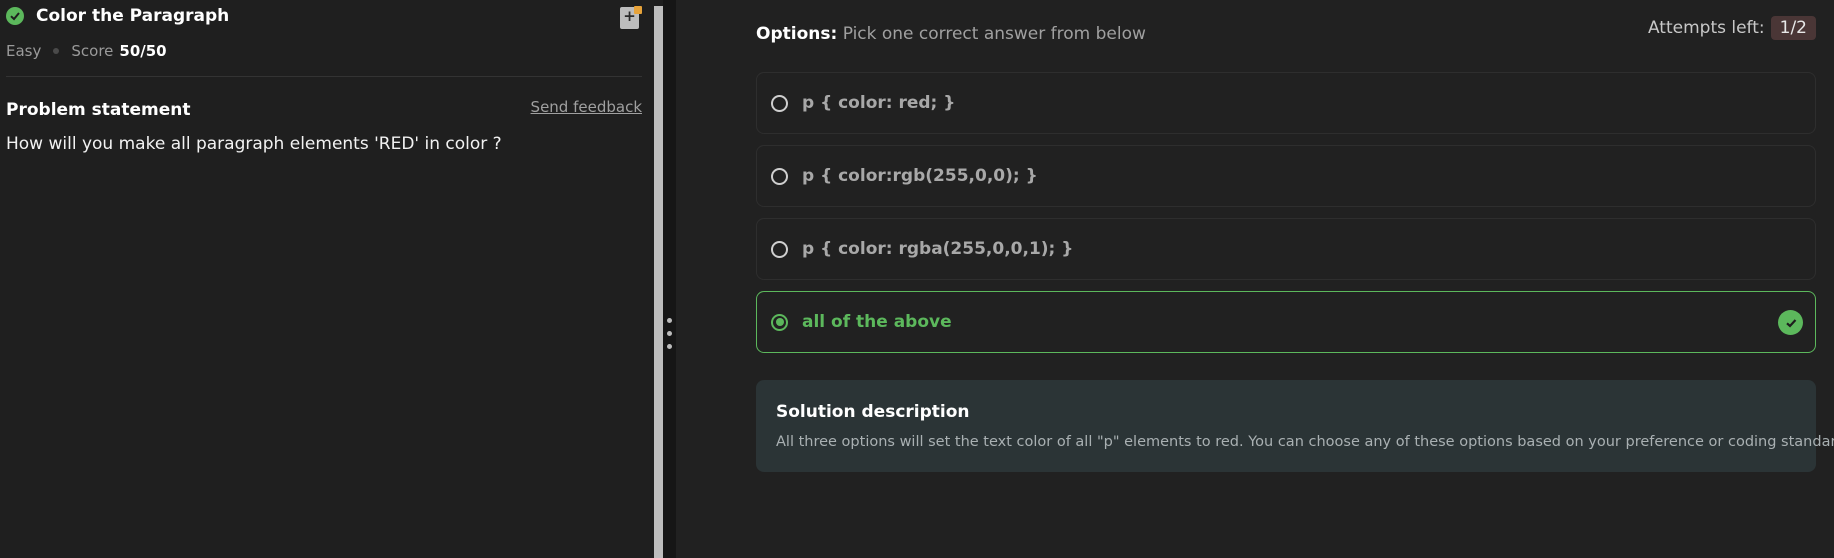 The width and height of the screenshot is (1834, 558). What do you see at coordinates (324, 76) in the screenshot?
I see `divider` at bounding box center [324, 76].